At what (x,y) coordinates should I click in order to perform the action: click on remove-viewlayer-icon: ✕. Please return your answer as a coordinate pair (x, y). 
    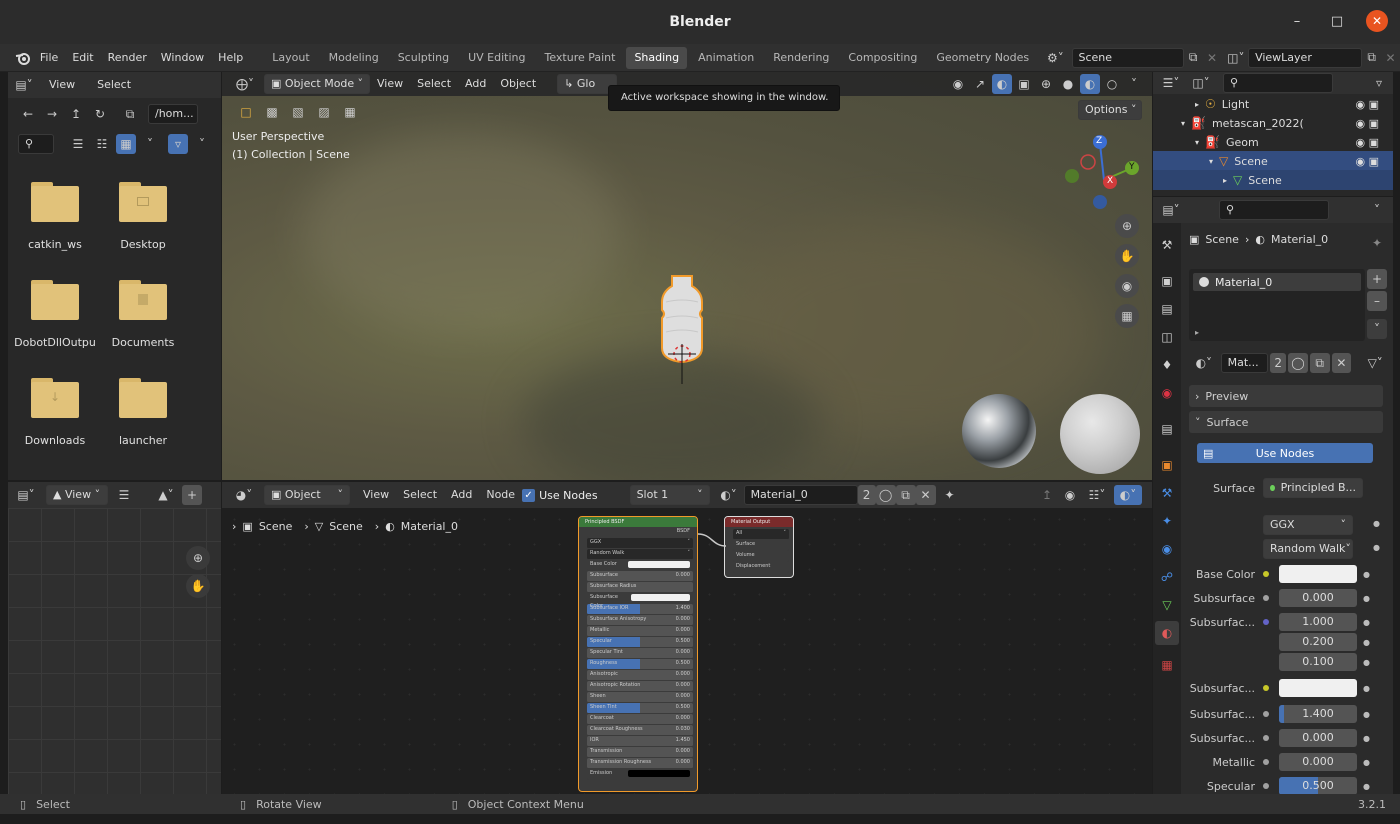
    Looking at the image, I should click on (1390, 58).